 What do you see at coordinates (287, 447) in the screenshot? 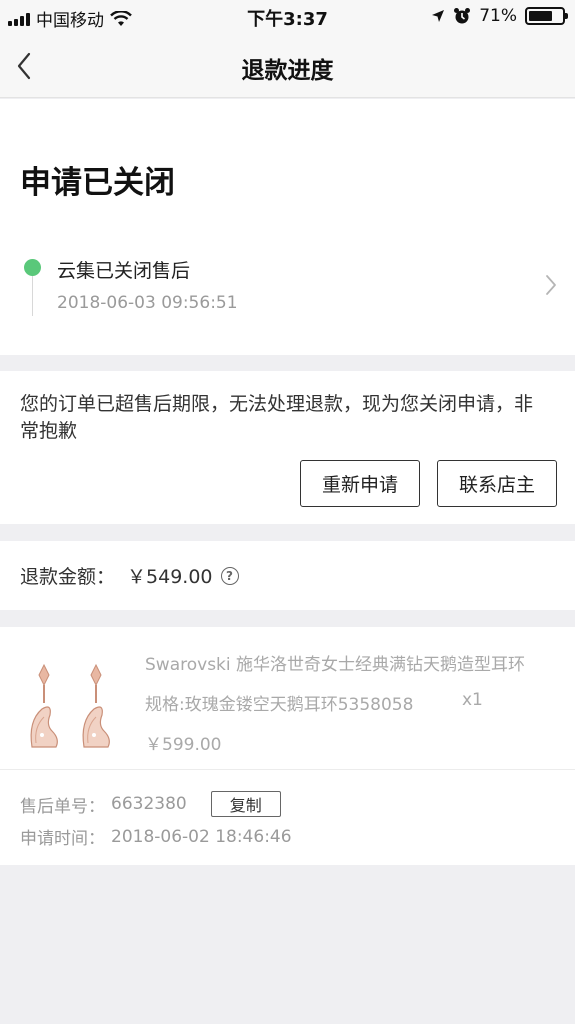
I see `closure-notice-card: 您的订单已超售后期限，无法处理退款，现为您关闭申请，非常抱歉 重新申请 联系店主` at bounding box center [287, 447].